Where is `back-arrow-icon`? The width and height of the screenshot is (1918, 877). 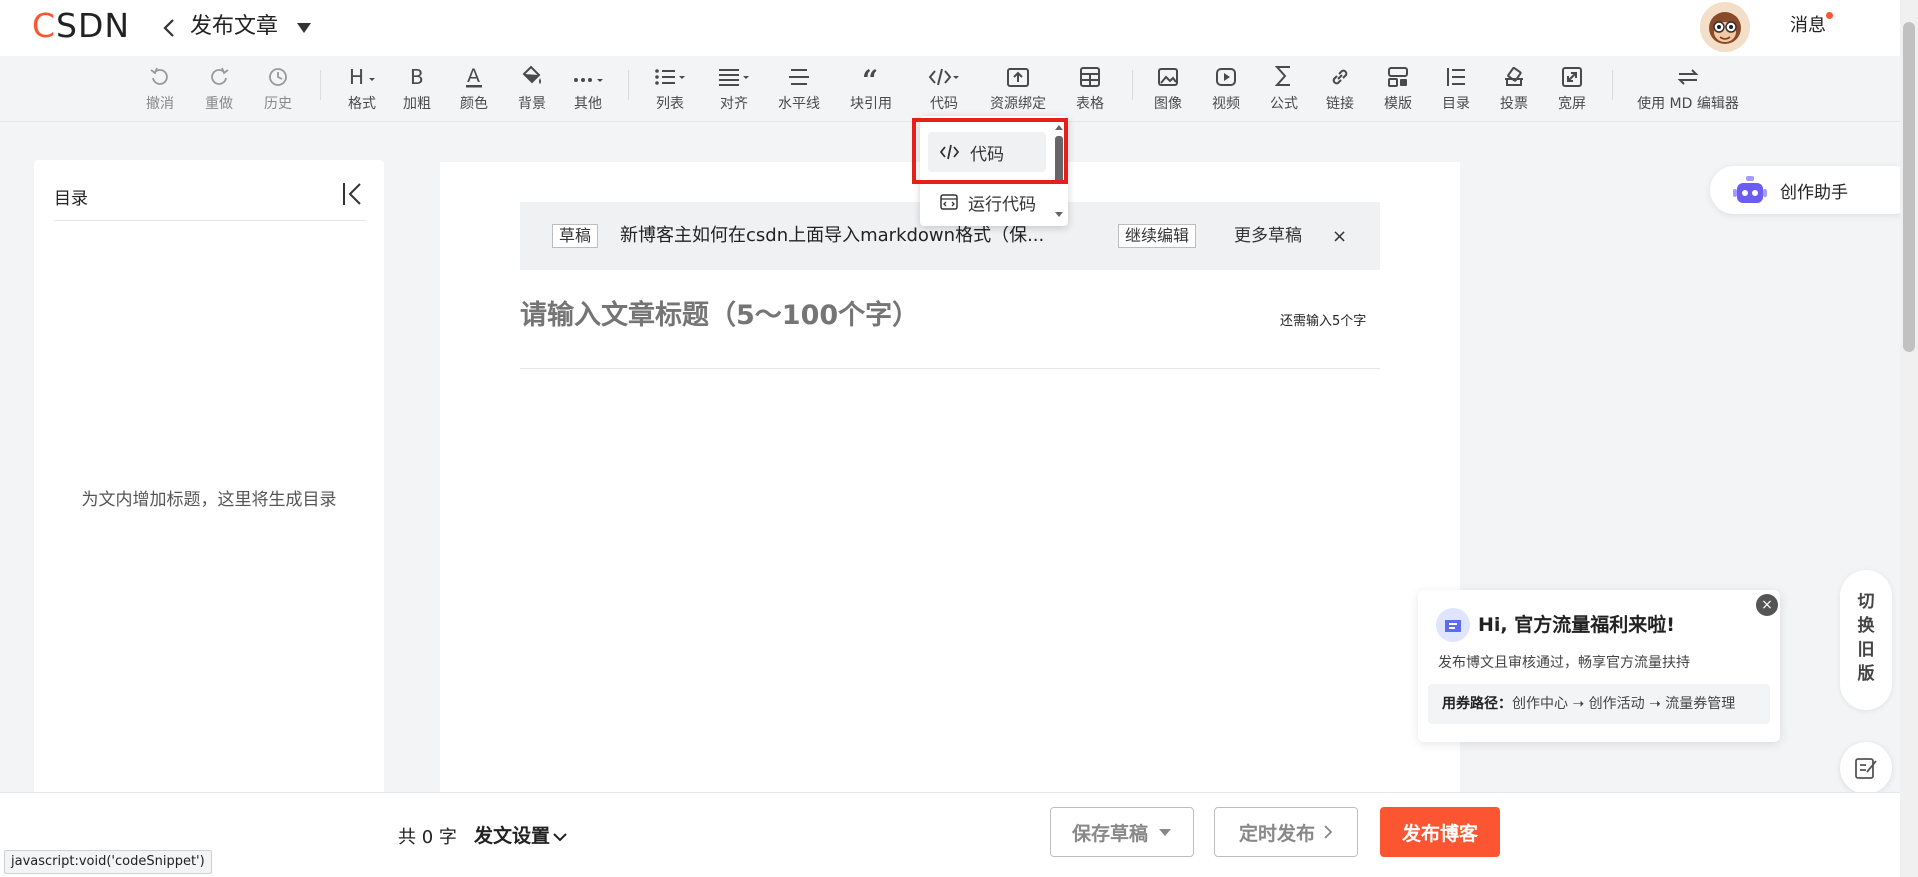 back-arrow-icon is located at coordinates (170, 28).